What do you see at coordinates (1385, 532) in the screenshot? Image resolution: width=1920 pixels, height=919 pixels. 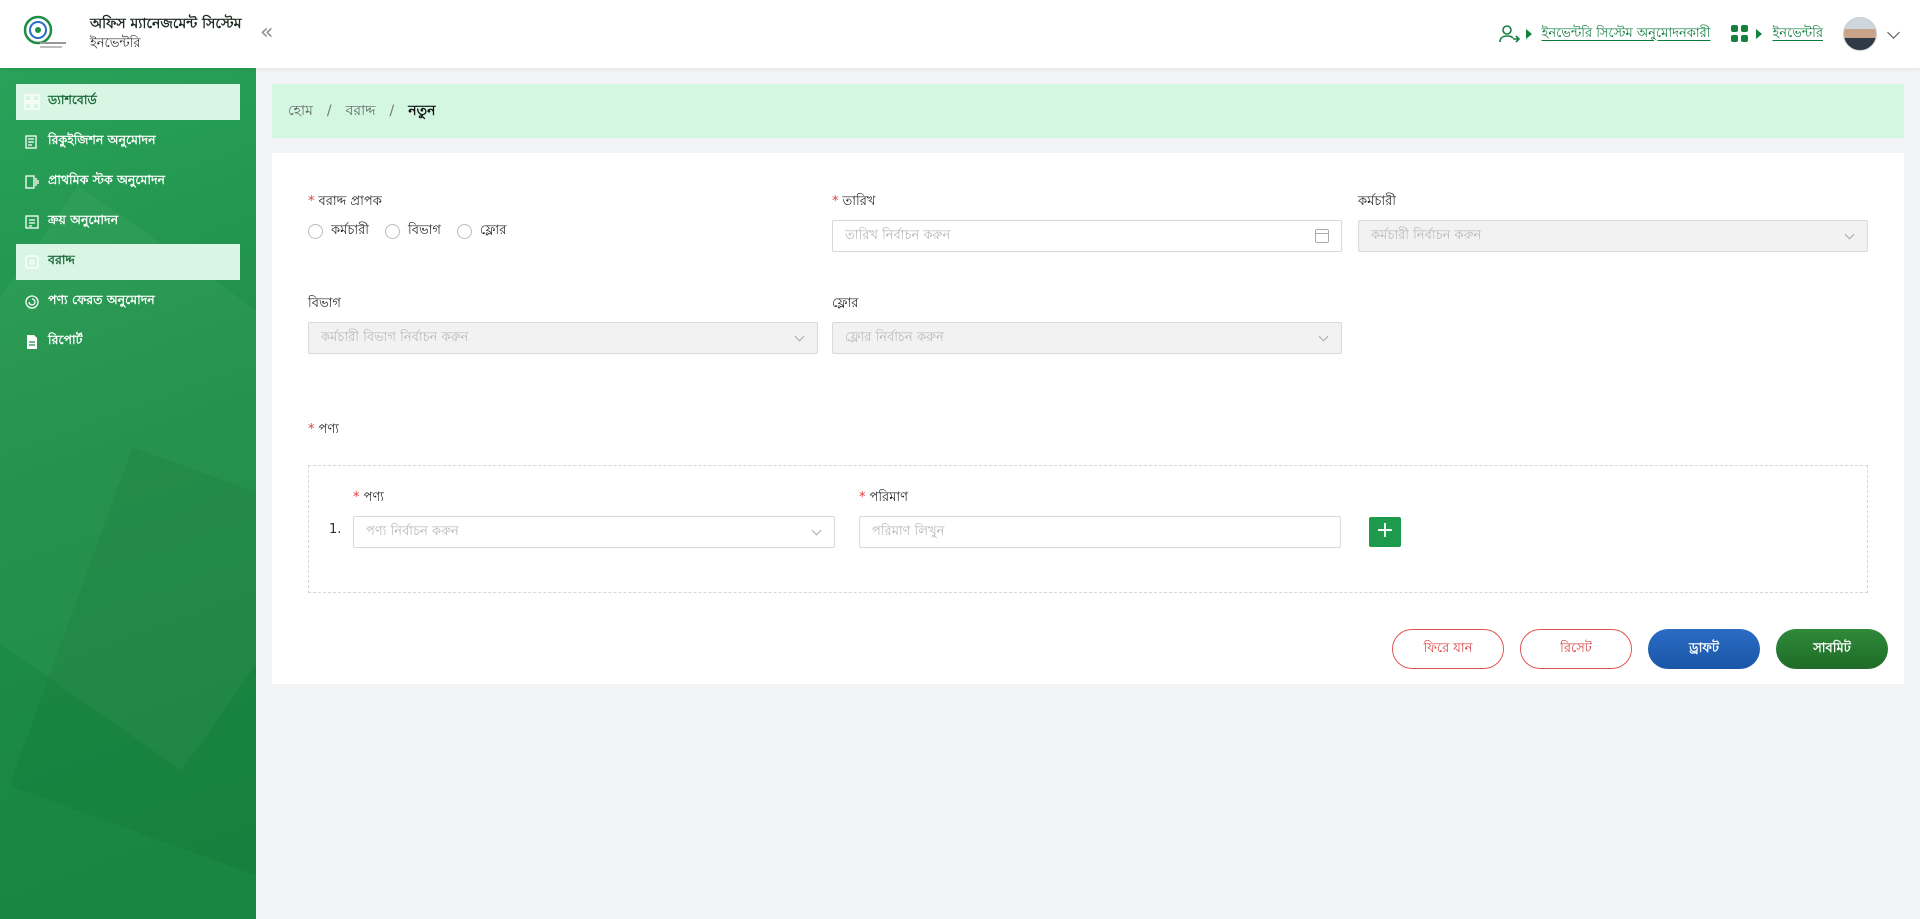 I see `add-product-row-button: +` at bounding box center [1385, 532].